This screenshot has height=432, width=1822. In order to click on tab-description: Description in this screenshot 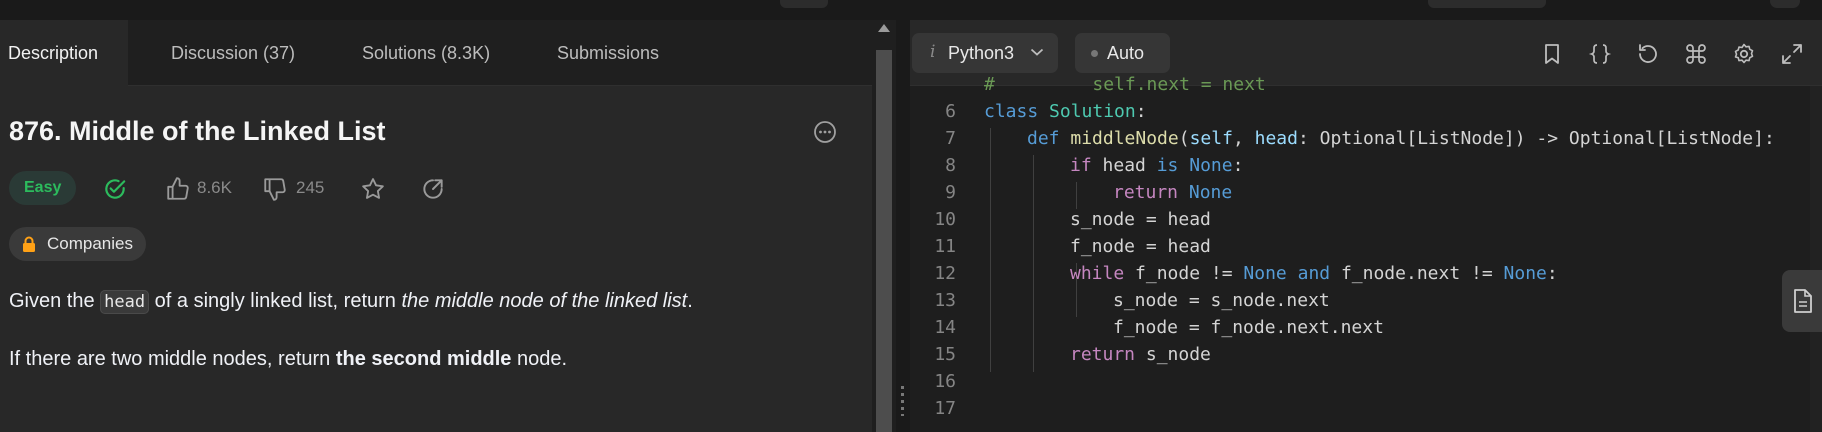, I will do `click(64, 53)`.